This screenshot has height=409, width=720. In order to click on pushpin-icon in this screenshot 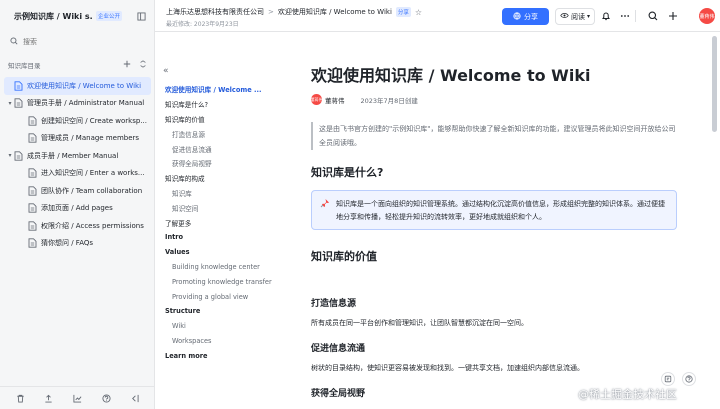, I will do `click(326, 210)`.